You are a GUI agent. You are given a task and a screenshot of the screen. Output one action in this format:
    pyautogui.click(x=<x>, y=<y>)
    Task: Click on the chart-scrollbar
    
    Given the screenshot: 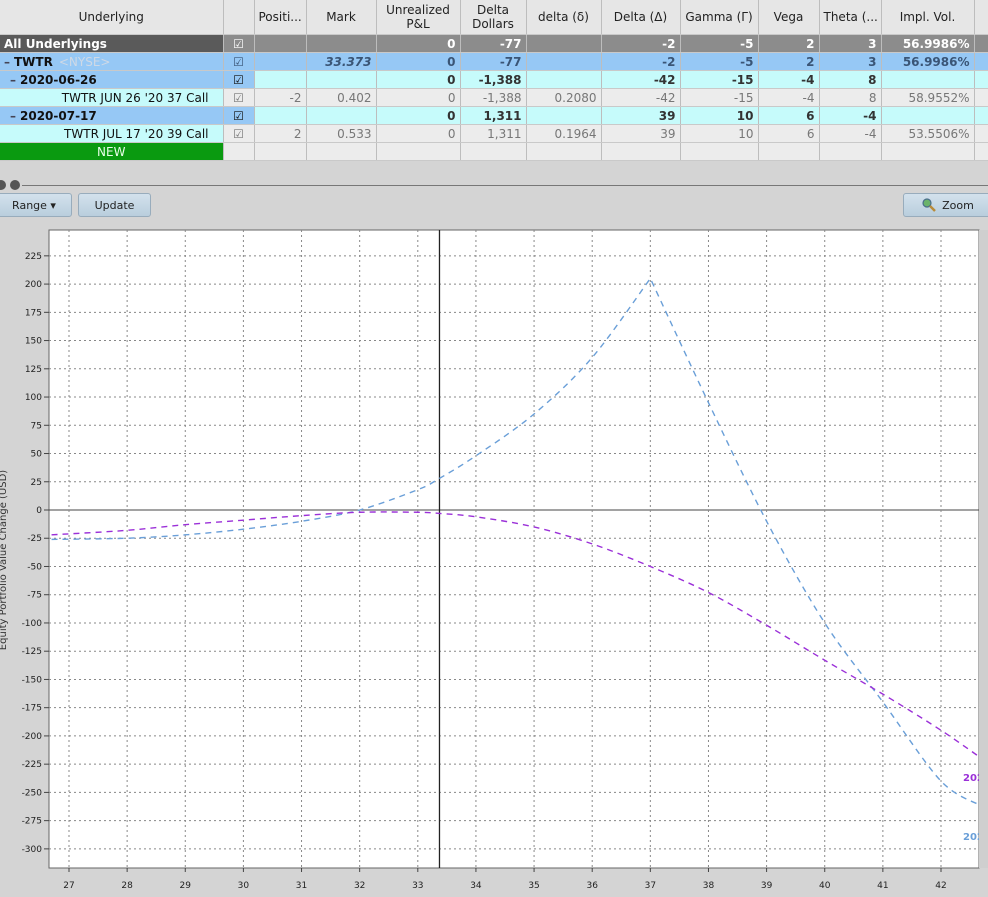 What is the action you would take?
    pyautogui.click(x=983, y=549)
    